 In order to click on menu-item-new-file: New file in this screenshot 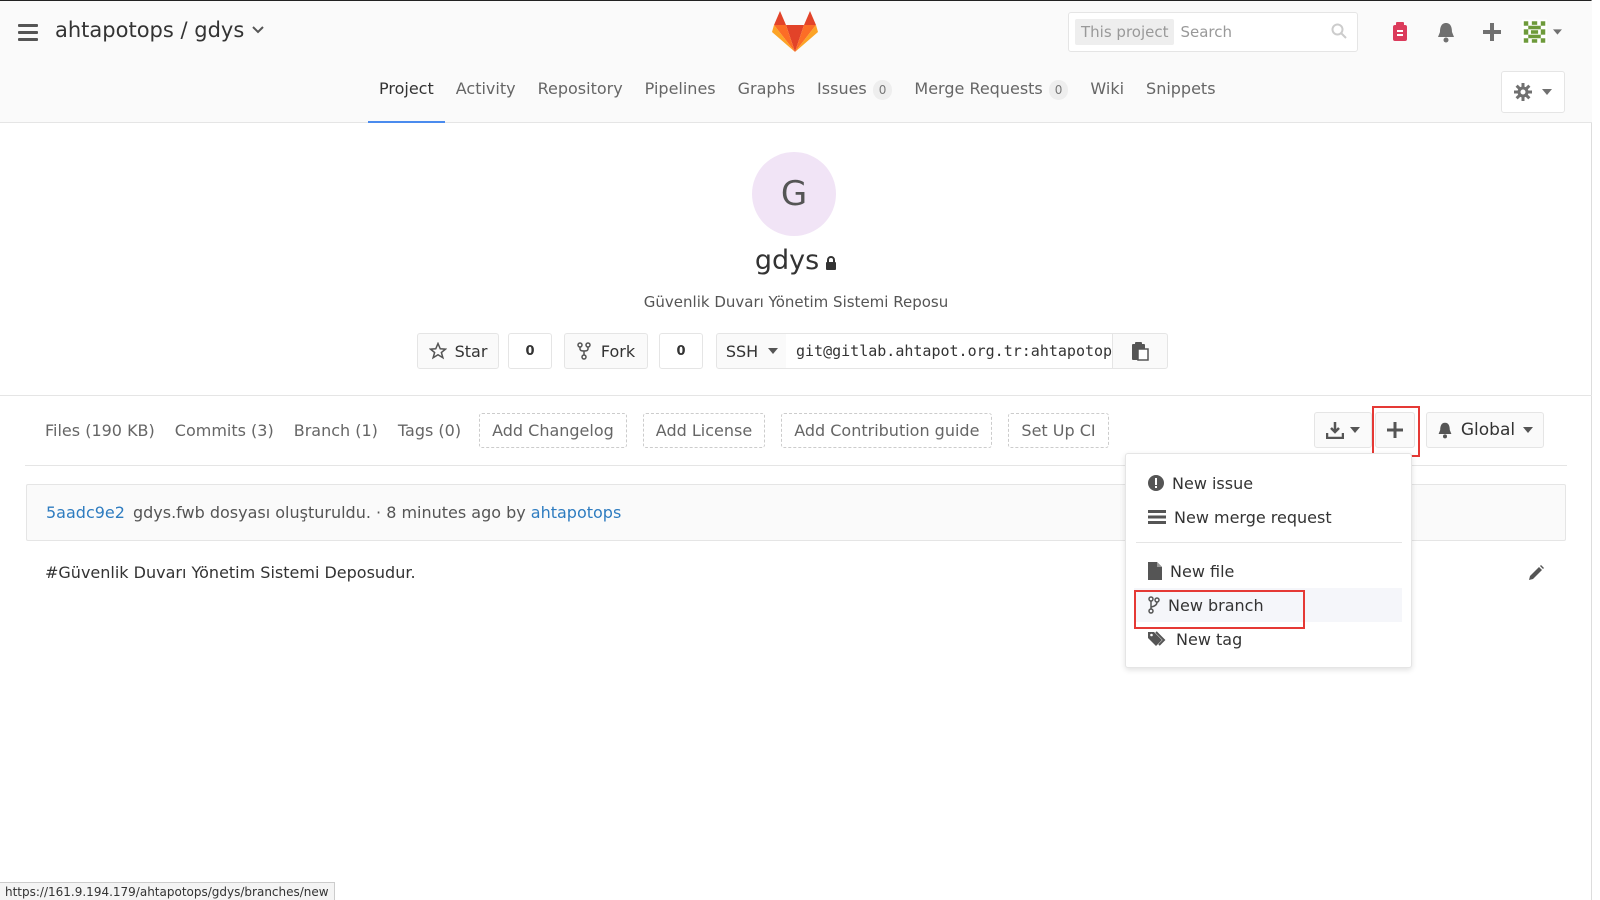, I will do `click(1268, 571)`.